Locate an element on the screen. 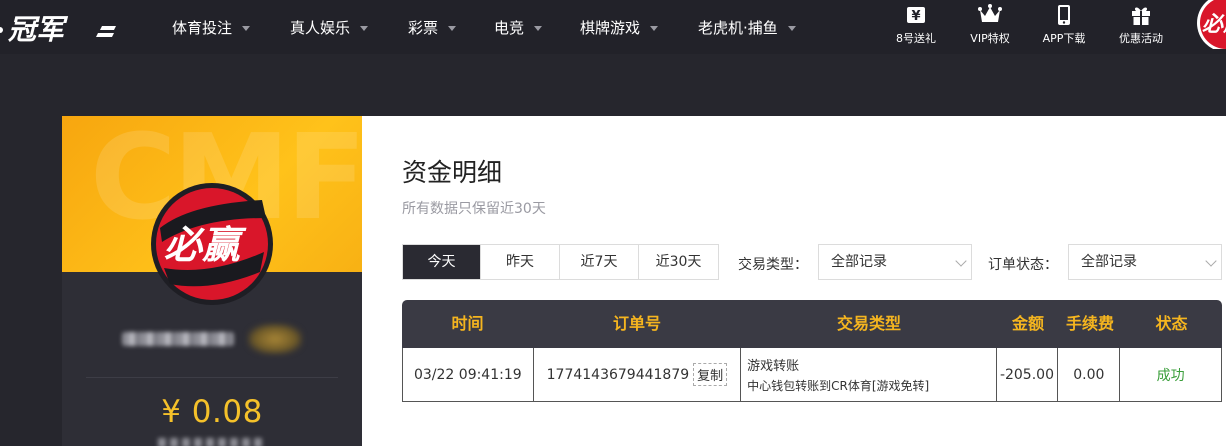 This screenshot has height=446, width=1226. nav-card-games: 棋牌游戏 is located at coordinates (619, 27).